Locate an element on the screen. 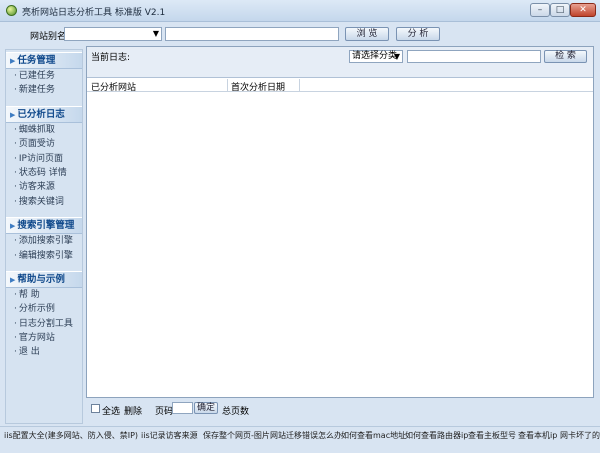 The height and width of the screenshot is (453, 600). sidebar-item-visitor-sources: · 访客来源 is located at coordinates (44, 187).